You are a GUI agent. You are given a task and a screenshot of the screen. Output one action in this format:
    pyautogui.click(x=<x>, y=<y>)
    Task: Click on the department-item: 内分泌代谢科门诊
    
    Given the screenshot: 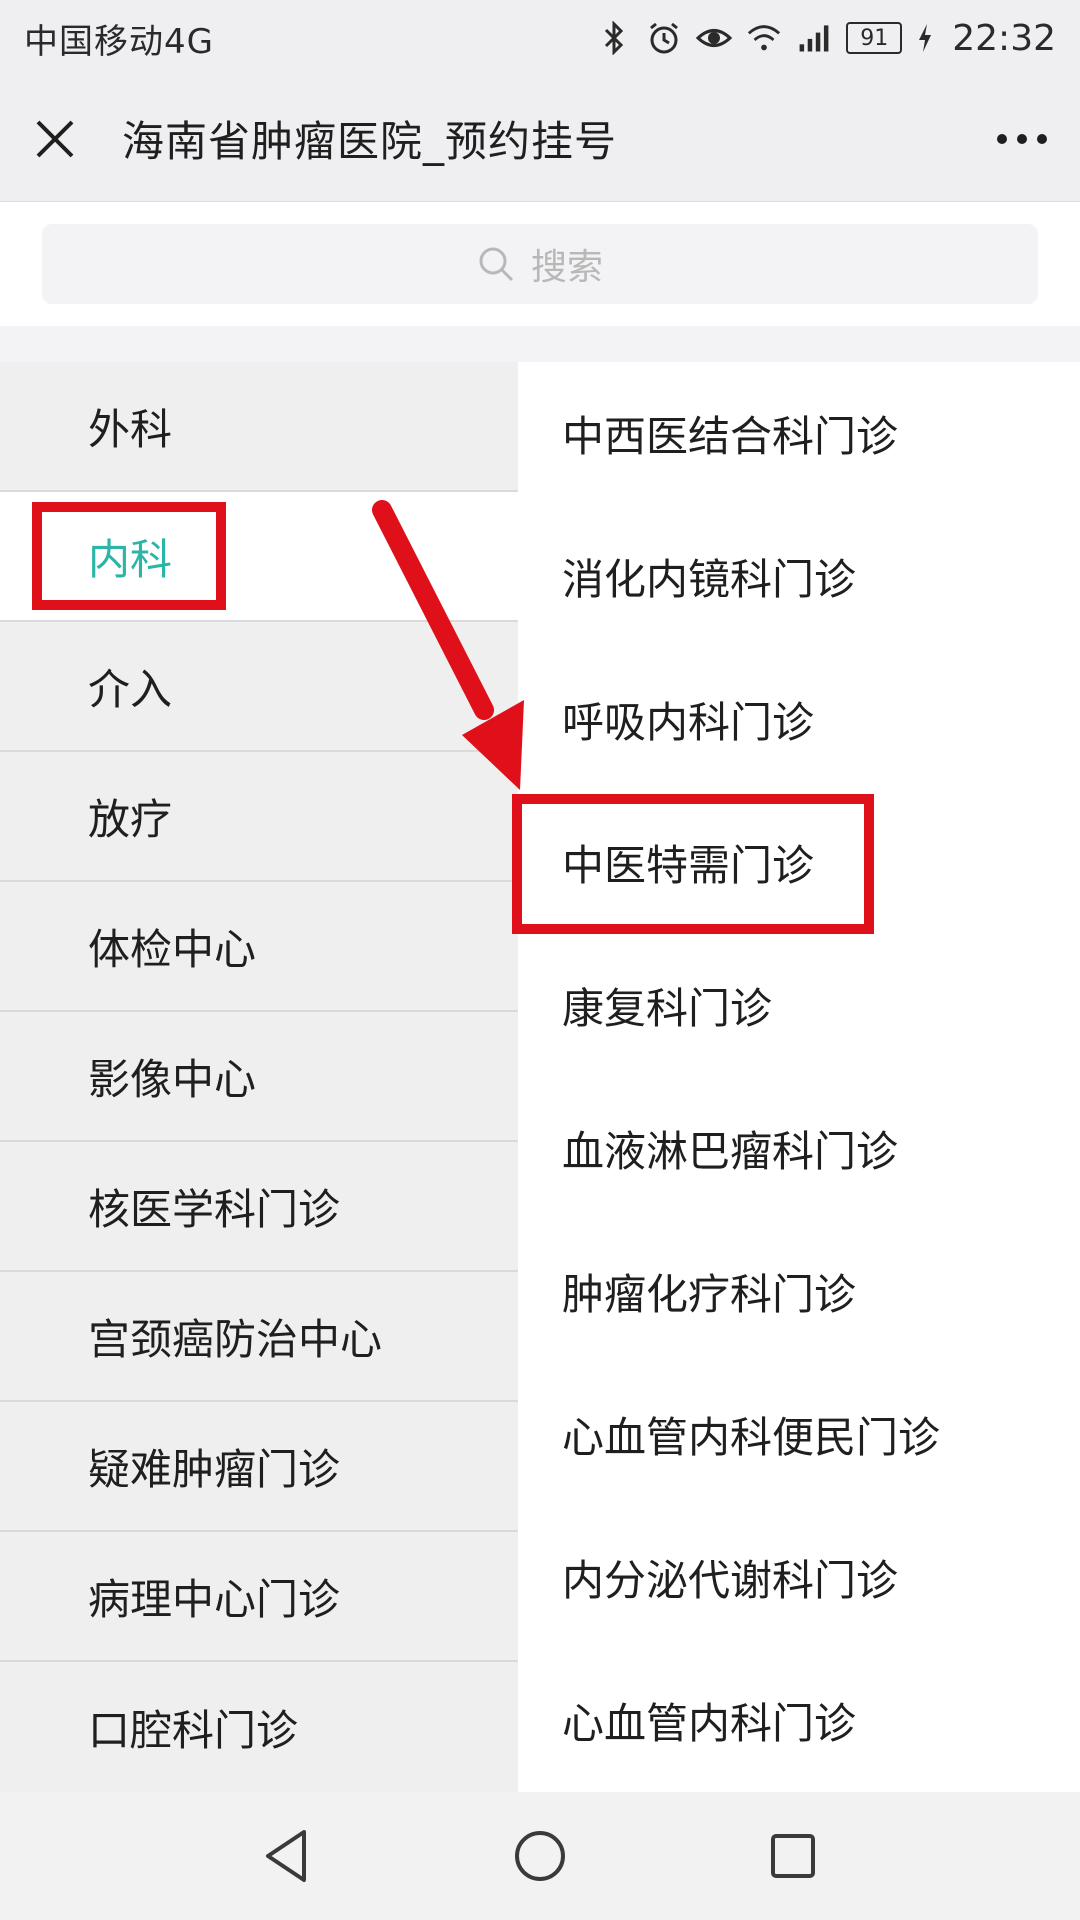 What is the action you would take?
    pyautogui.click(x=799, y=1577)
    